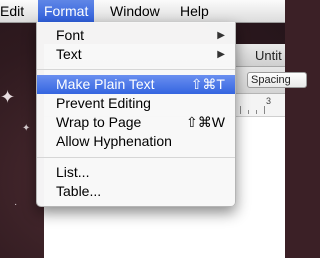 The image size is (320, 258). Describe the element at coordinates (105, 84) in the screenshot. I see `menu-item-label: Make Plain Text` at that location.